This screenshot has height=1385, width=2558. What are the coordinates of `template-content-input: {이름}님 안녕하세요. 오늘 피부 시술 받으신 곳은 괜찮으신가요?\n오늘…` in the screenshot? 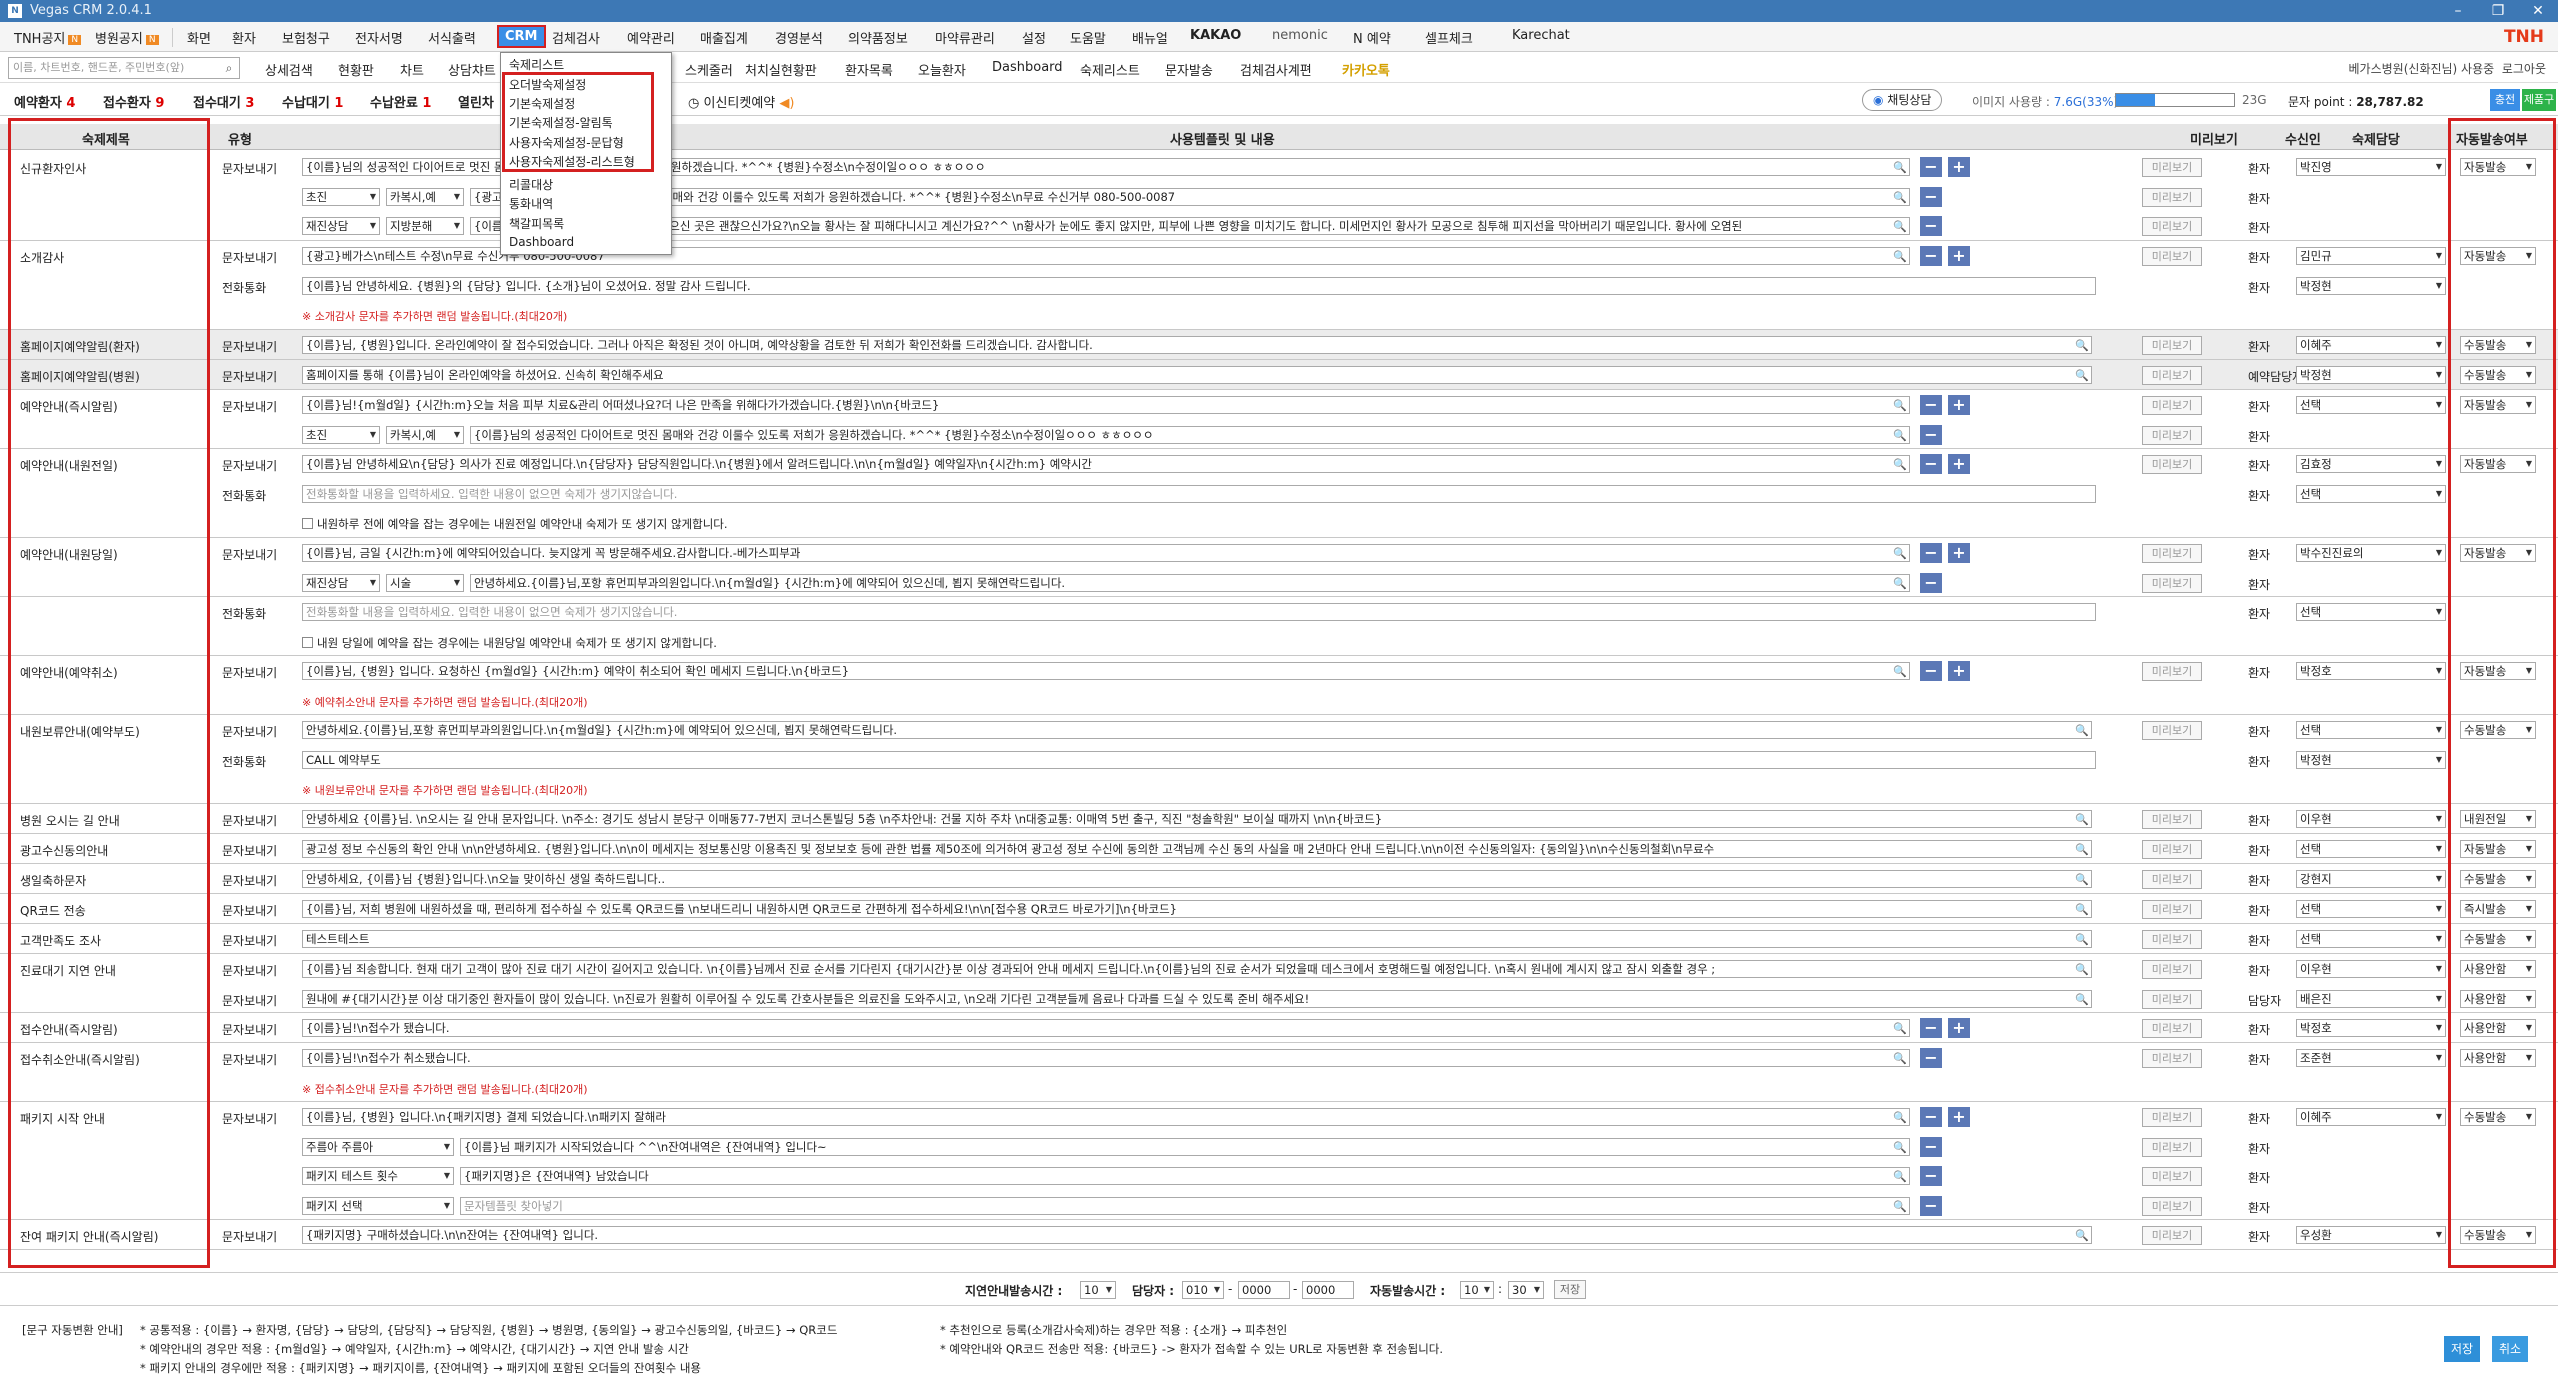 It's located at (1190, 226).